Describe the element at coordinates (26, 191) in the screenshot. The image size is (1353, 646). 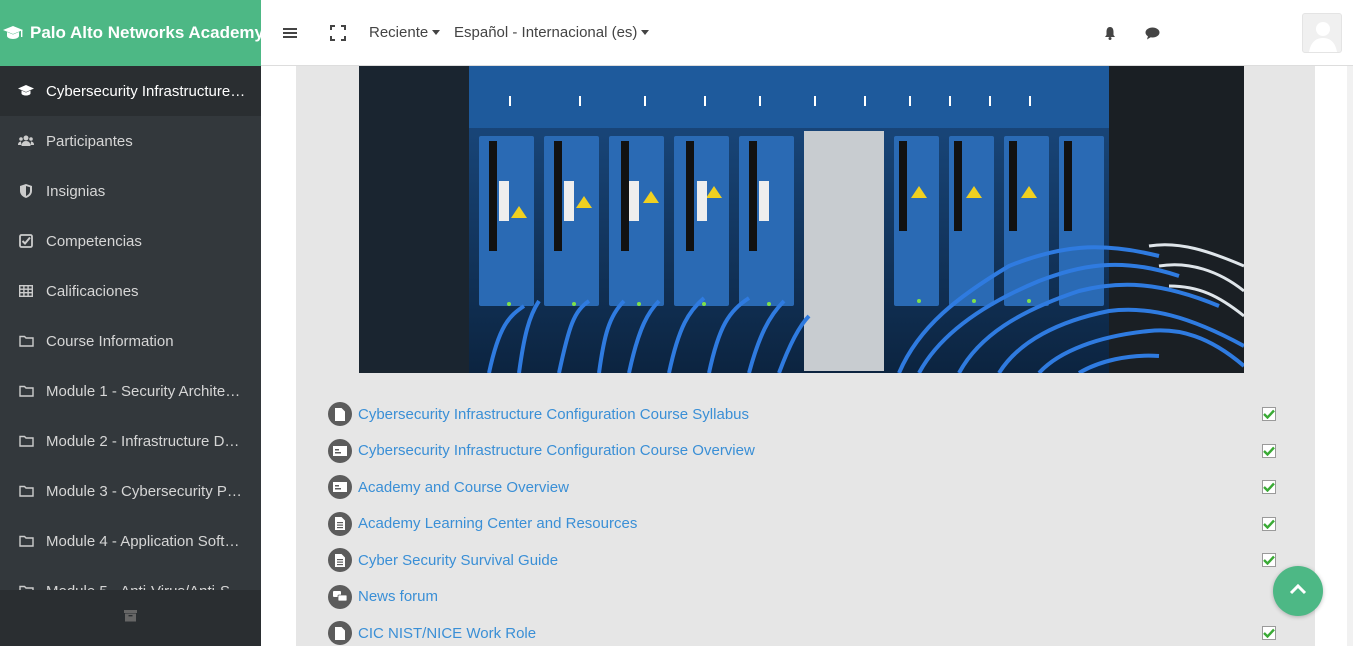
I see `shield-icon` at that location.